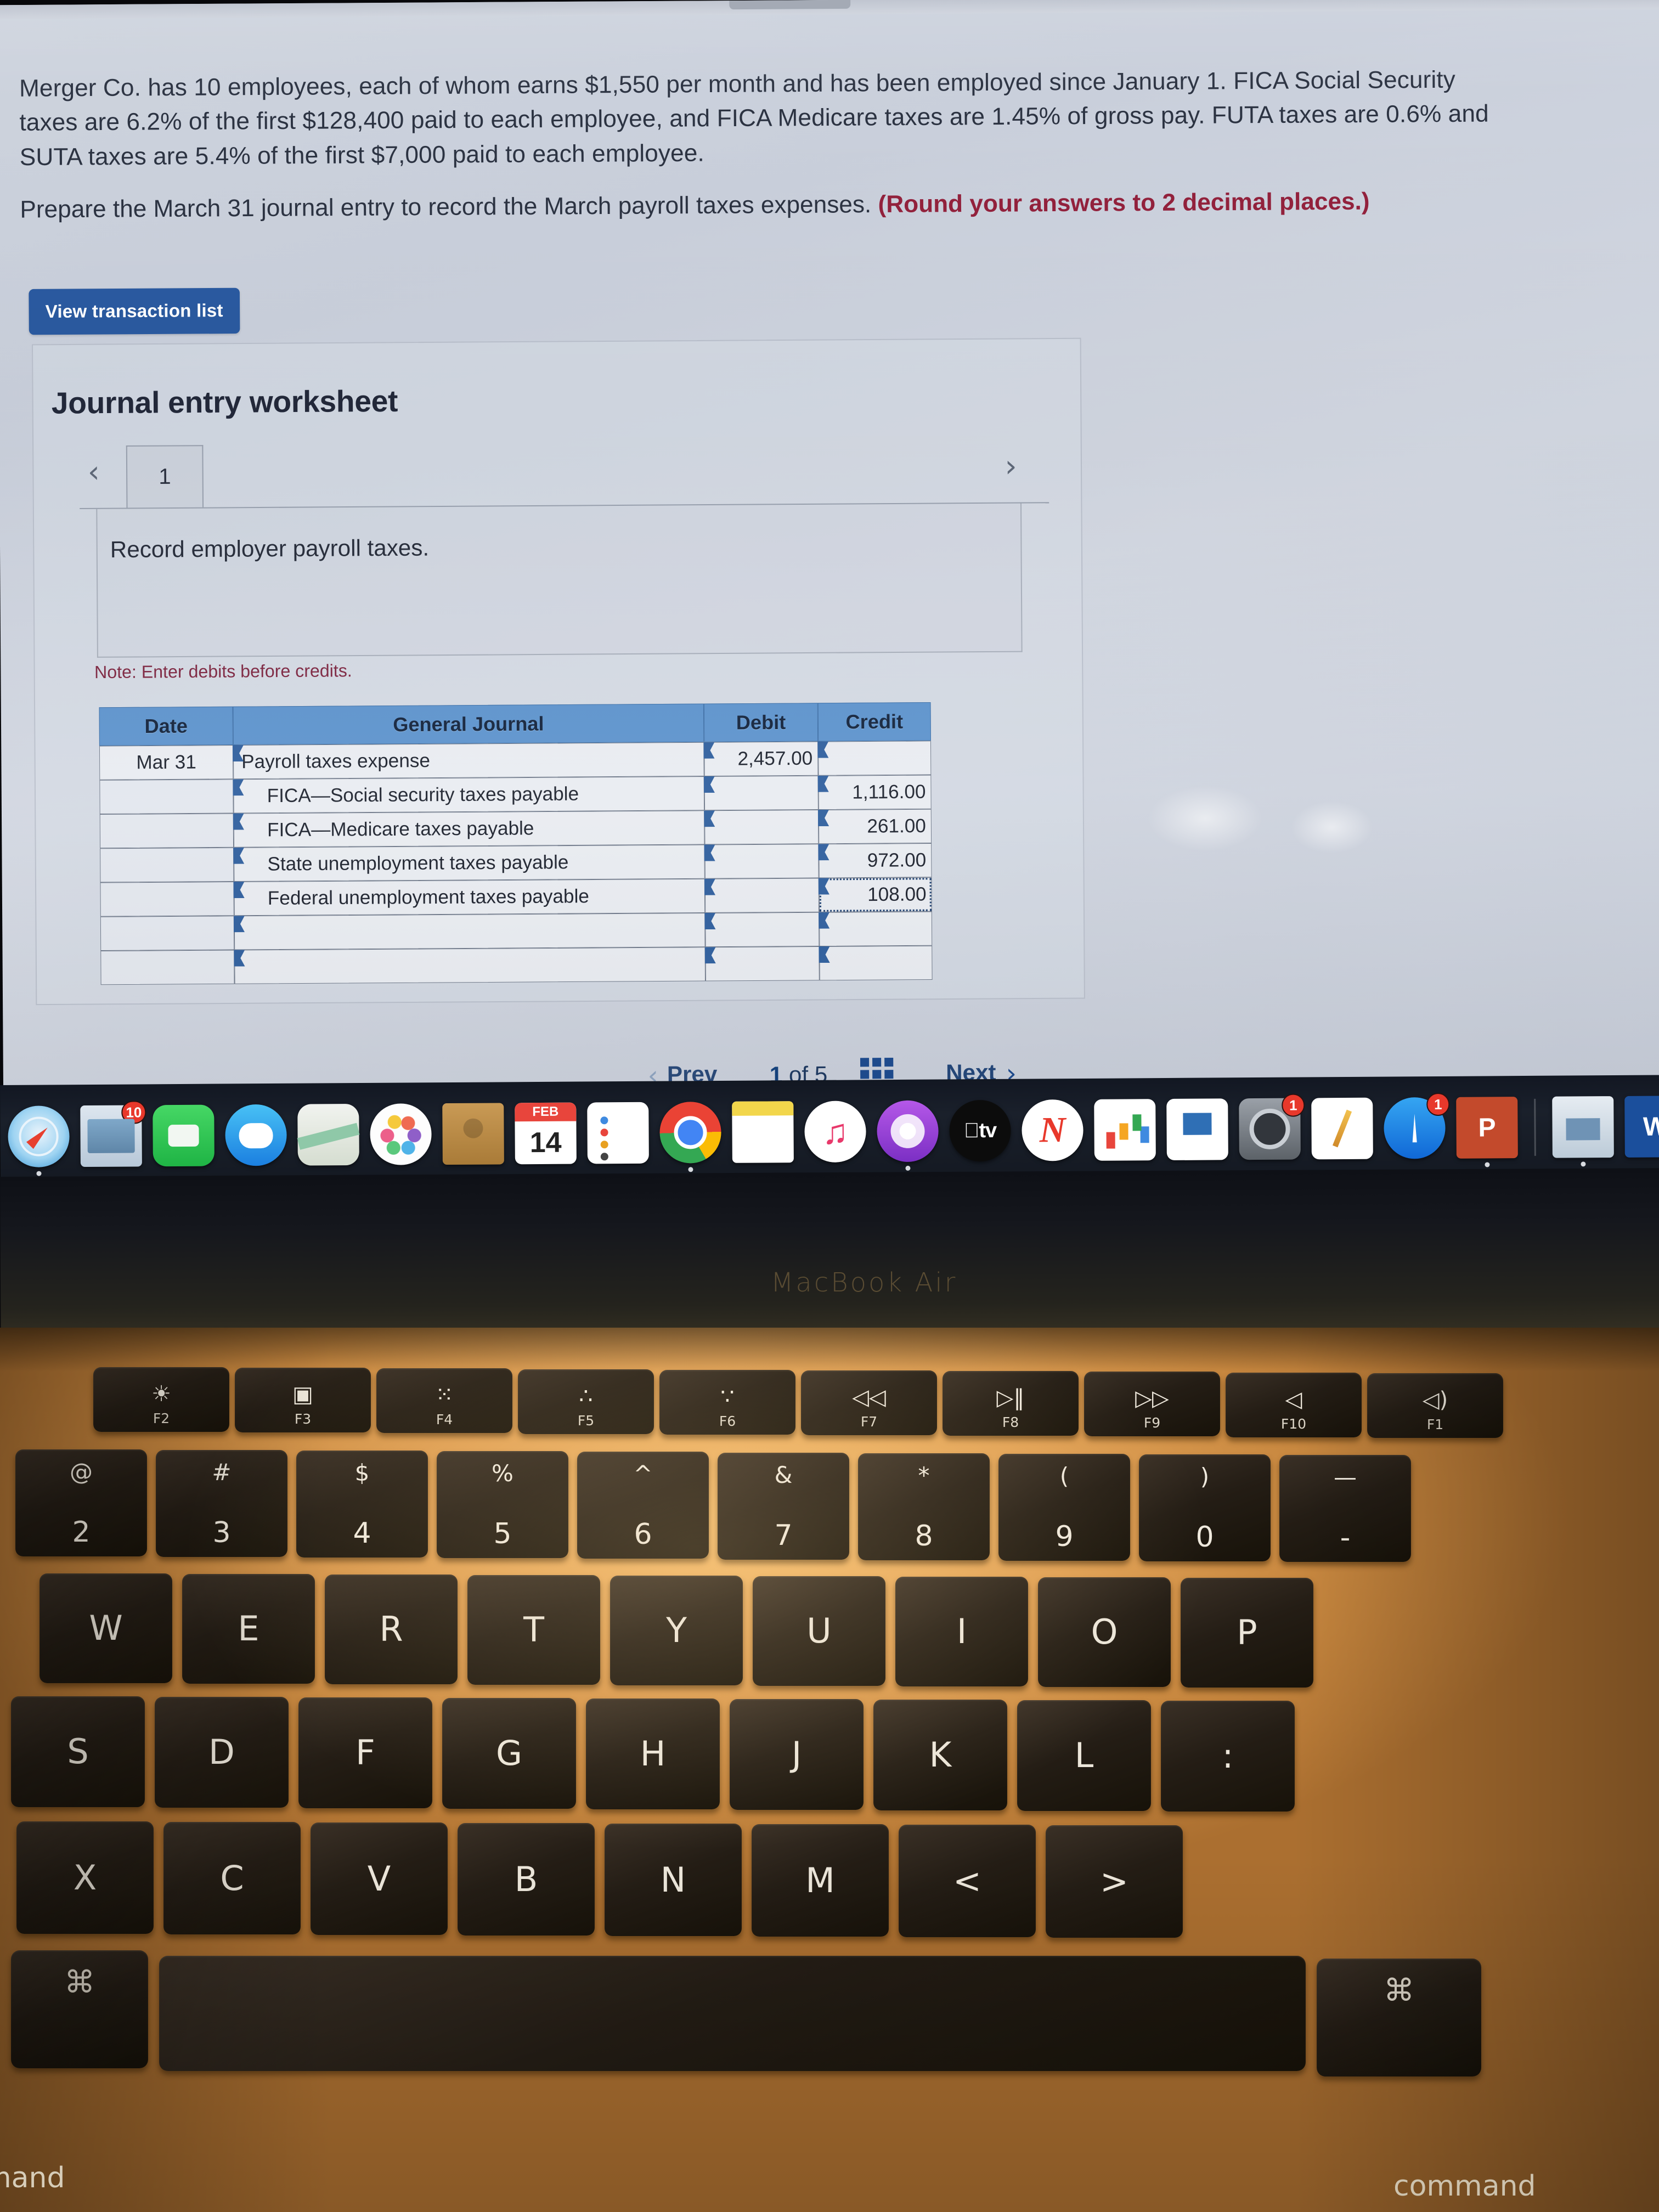 Image resolution: width=1659 pixels, height=2212 pixels. What do you see at coordinates (835, 1132) in the screenshot?
I see `dock-icon-music` at bounding box center [835, 1132].